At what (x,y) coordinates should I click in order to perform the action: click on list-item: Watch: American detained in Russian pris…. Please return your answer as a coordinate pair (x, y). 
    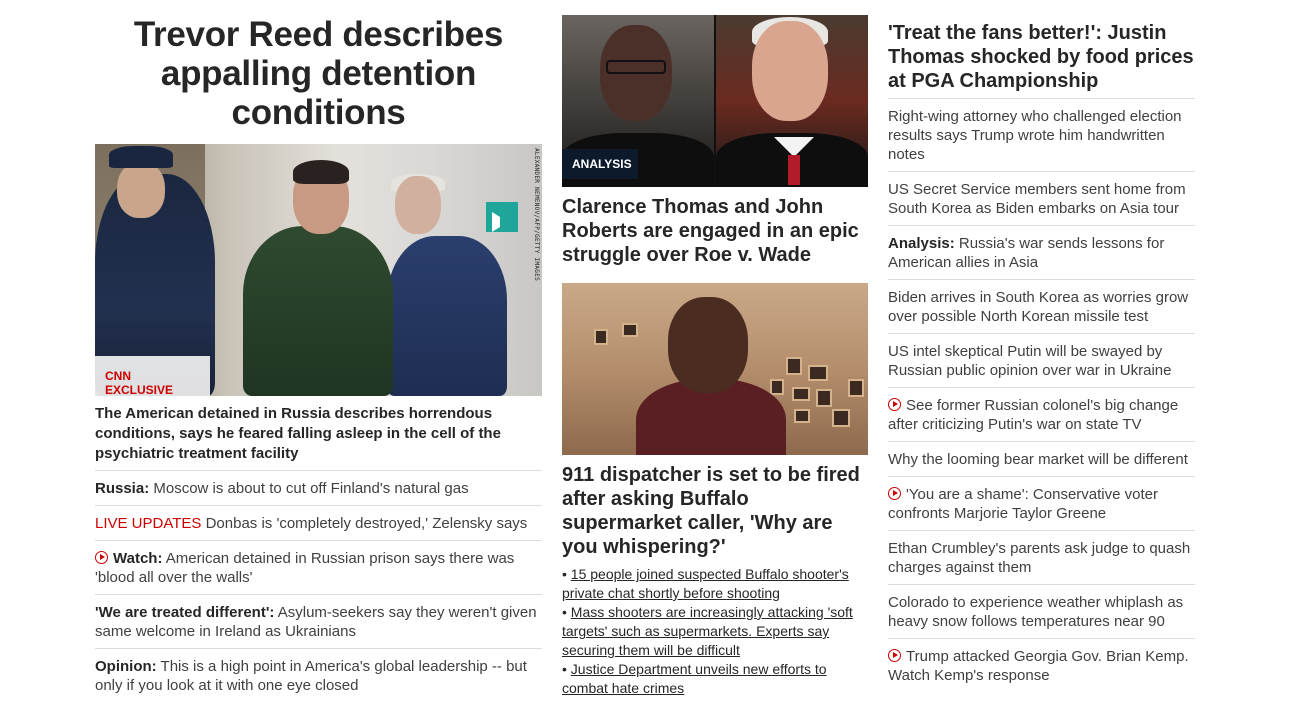
    Looking at the image, I should click on (318, 567).